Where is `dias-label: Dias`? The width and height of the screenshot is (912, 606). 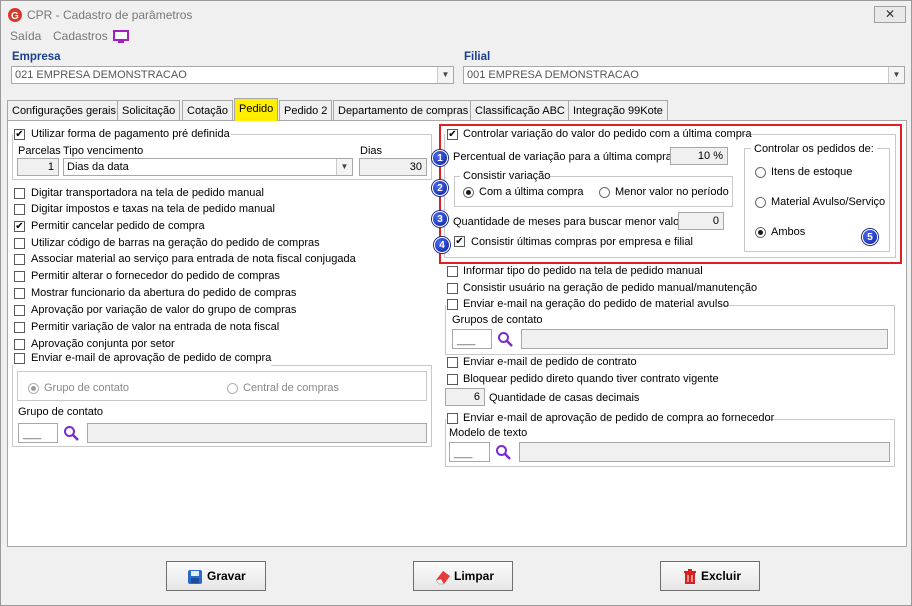
dias-label: Dias is located at coordinates (371, 151).